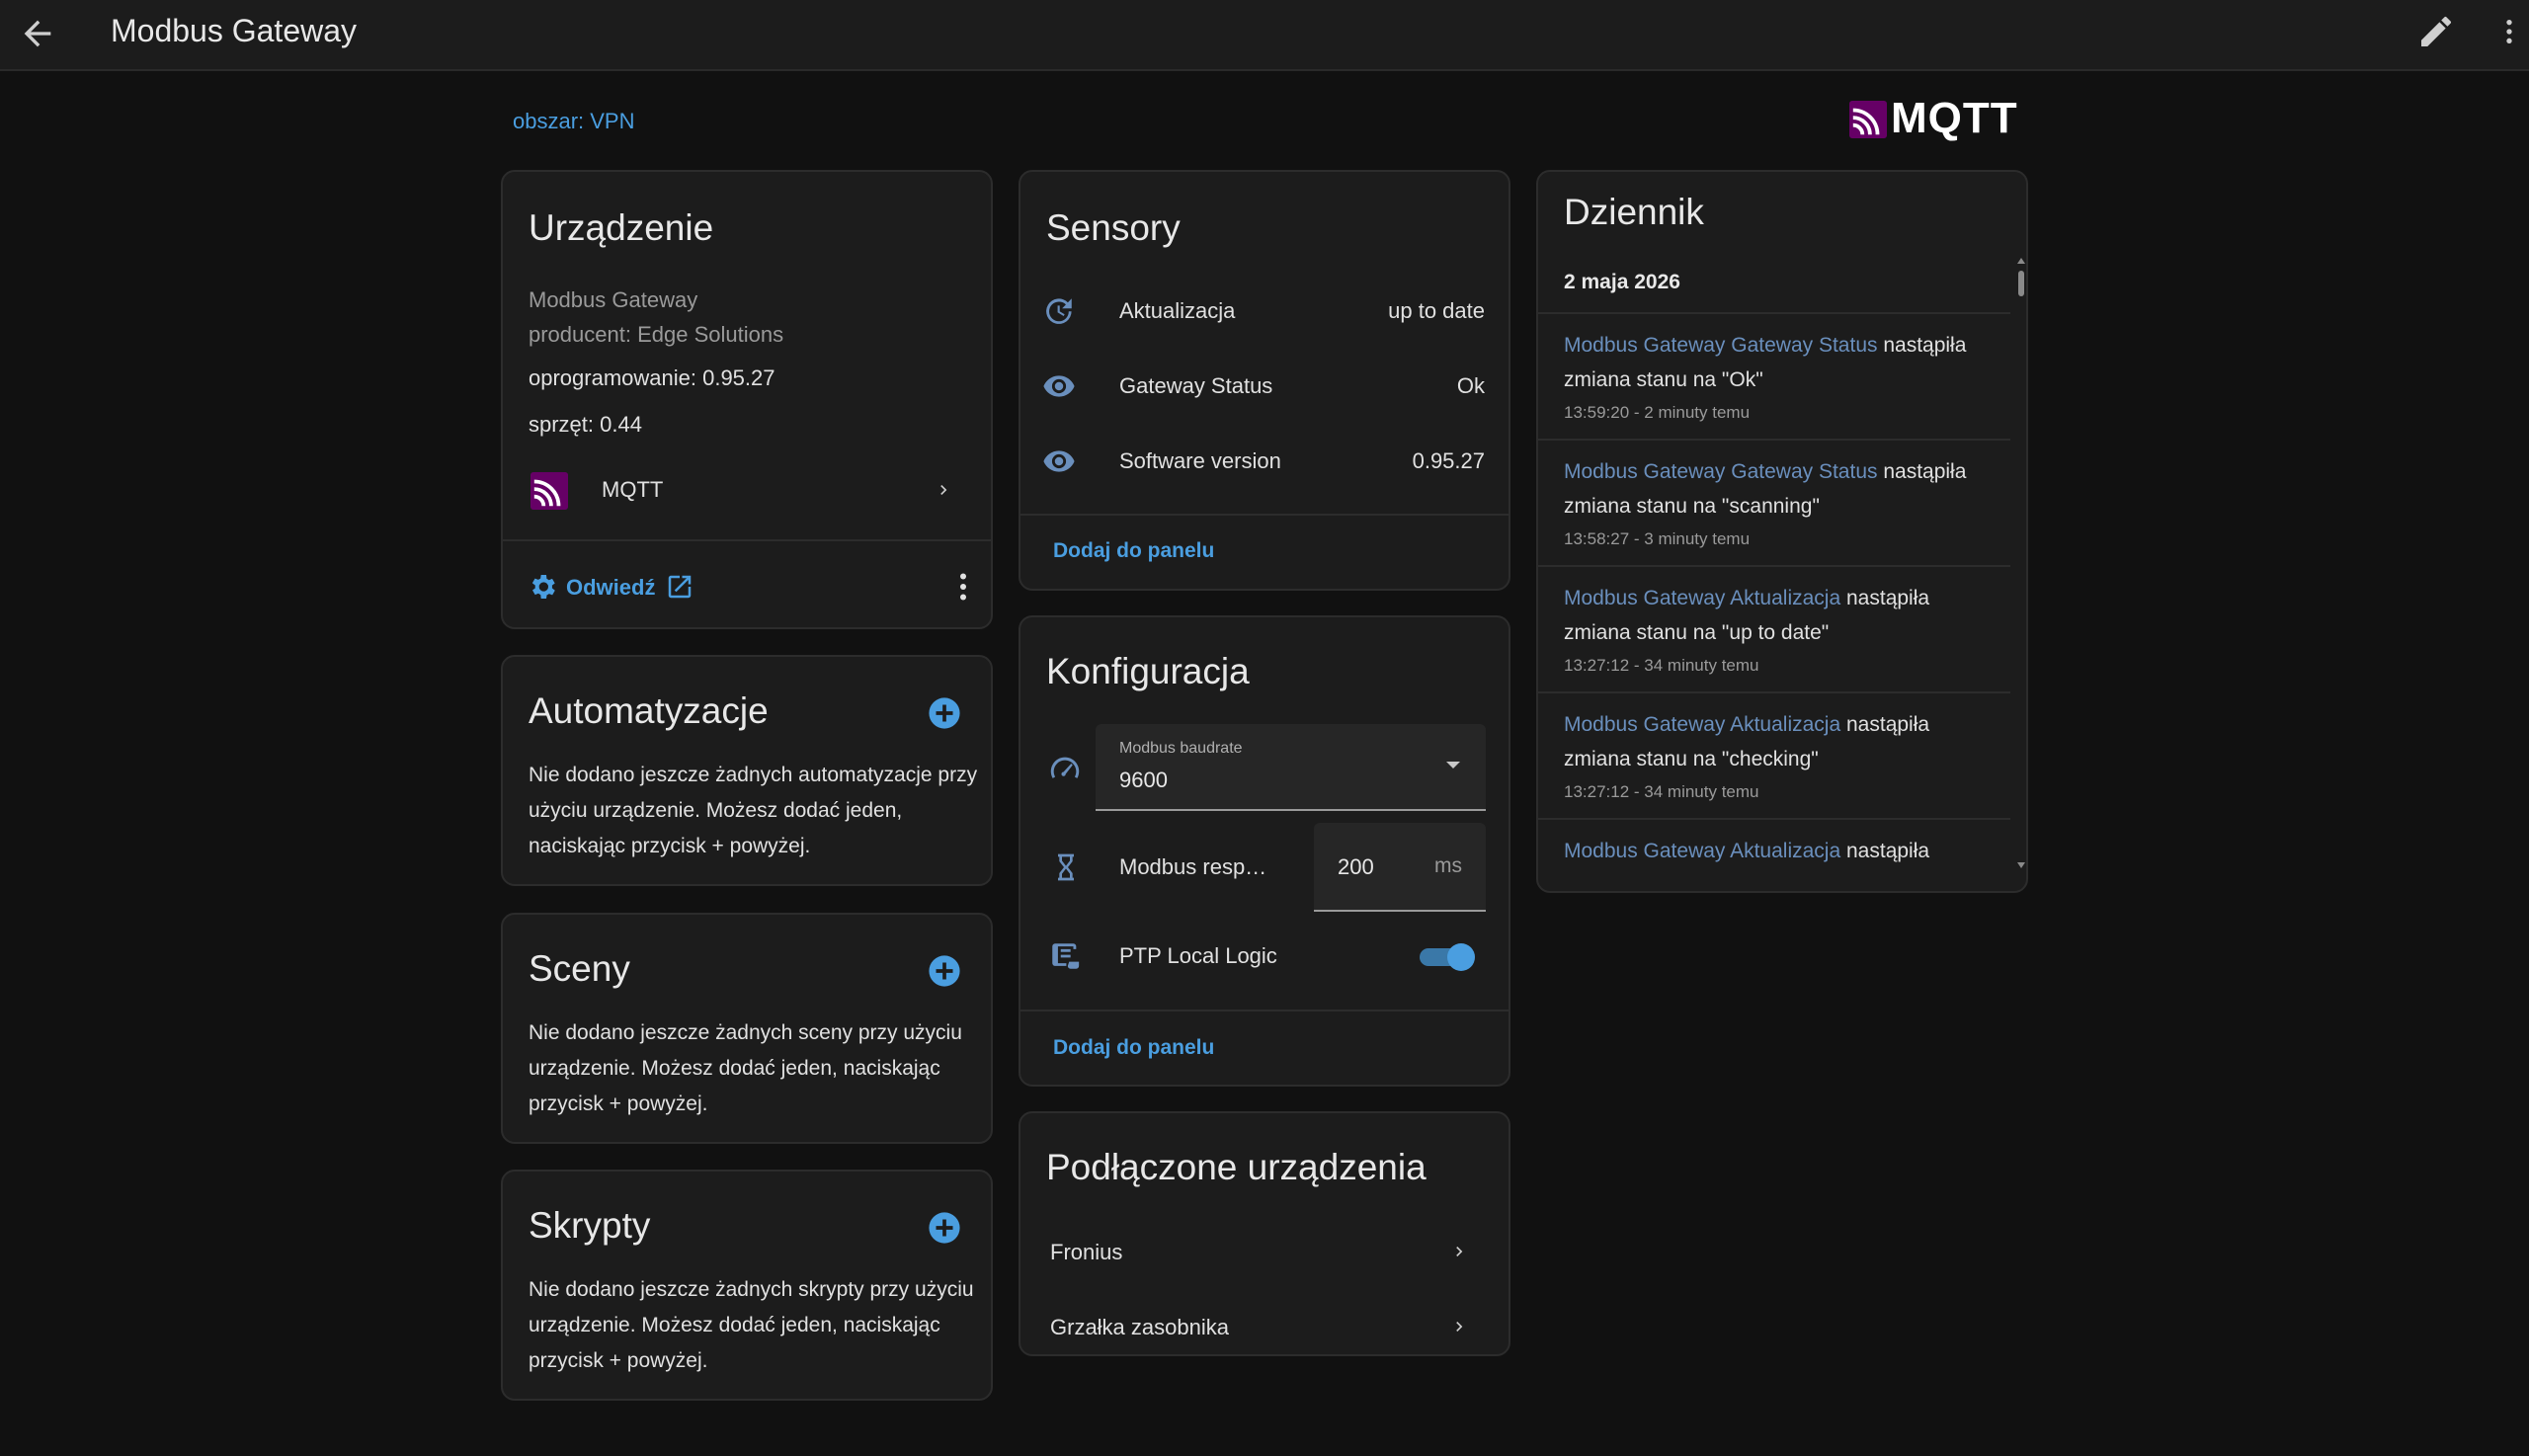  What do you see at coordinates (747, 490) in the screenshot?
I see `mqtt-integration-row: MQTT` at bounding box center [747, 490].